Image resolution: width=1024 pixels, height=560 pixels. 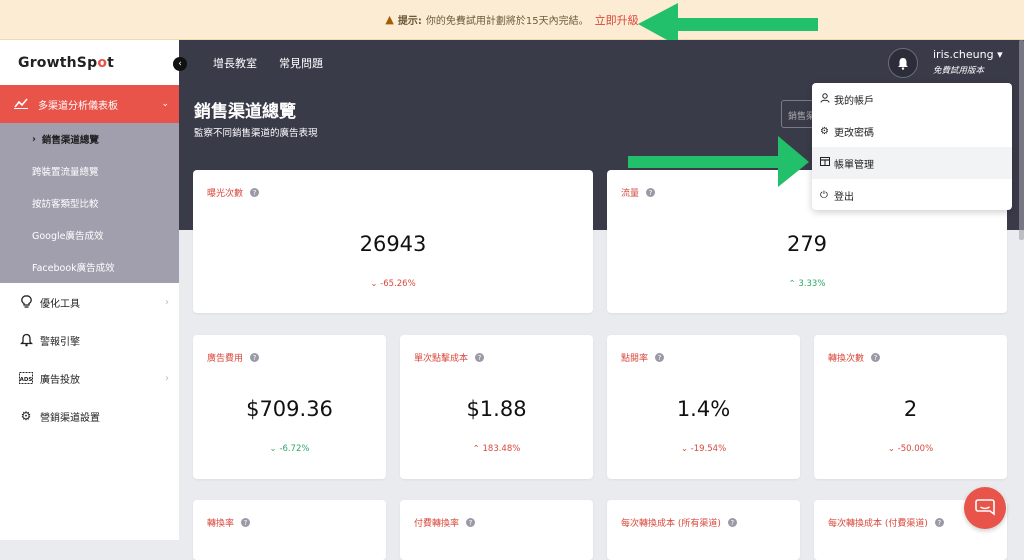 What do you see at coordinates (507, 21) in the screenshot?
I see `notice-message: 你的免費試用計劃將於15天內完結。` at bounding box center [507, 21].